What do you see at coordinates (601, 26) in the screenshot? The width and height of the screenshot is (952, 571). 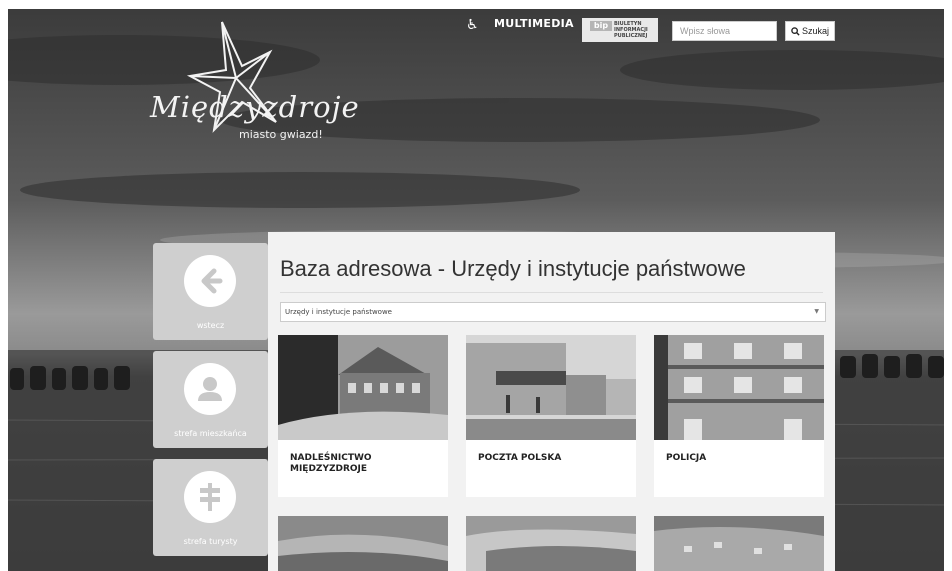 I see `bip-logo: bip` at bounding box center [601, 26].